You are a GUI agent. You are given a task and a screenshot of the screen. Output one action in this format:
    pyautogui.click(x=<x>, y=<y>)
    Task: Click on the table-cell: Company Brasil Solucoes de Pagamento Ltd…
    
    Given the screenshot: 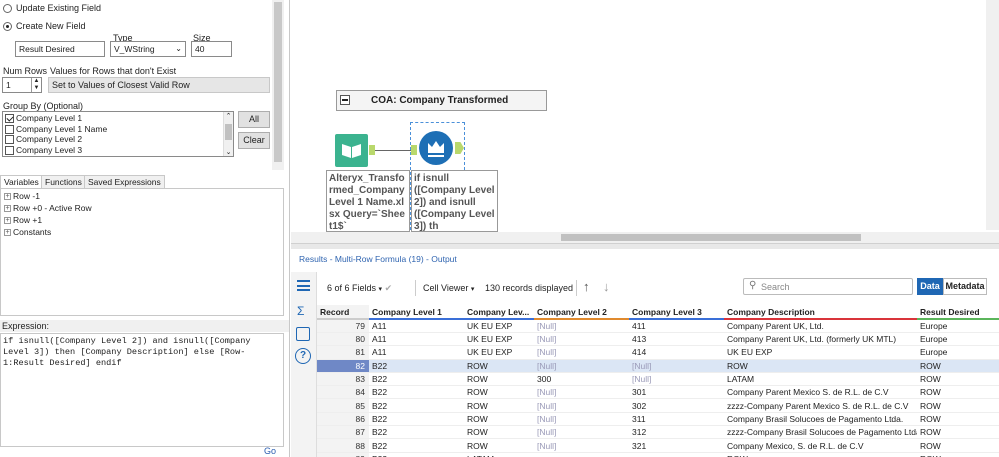 What is the action you would take?
    pyautogui.click(x=820, y=419)
    